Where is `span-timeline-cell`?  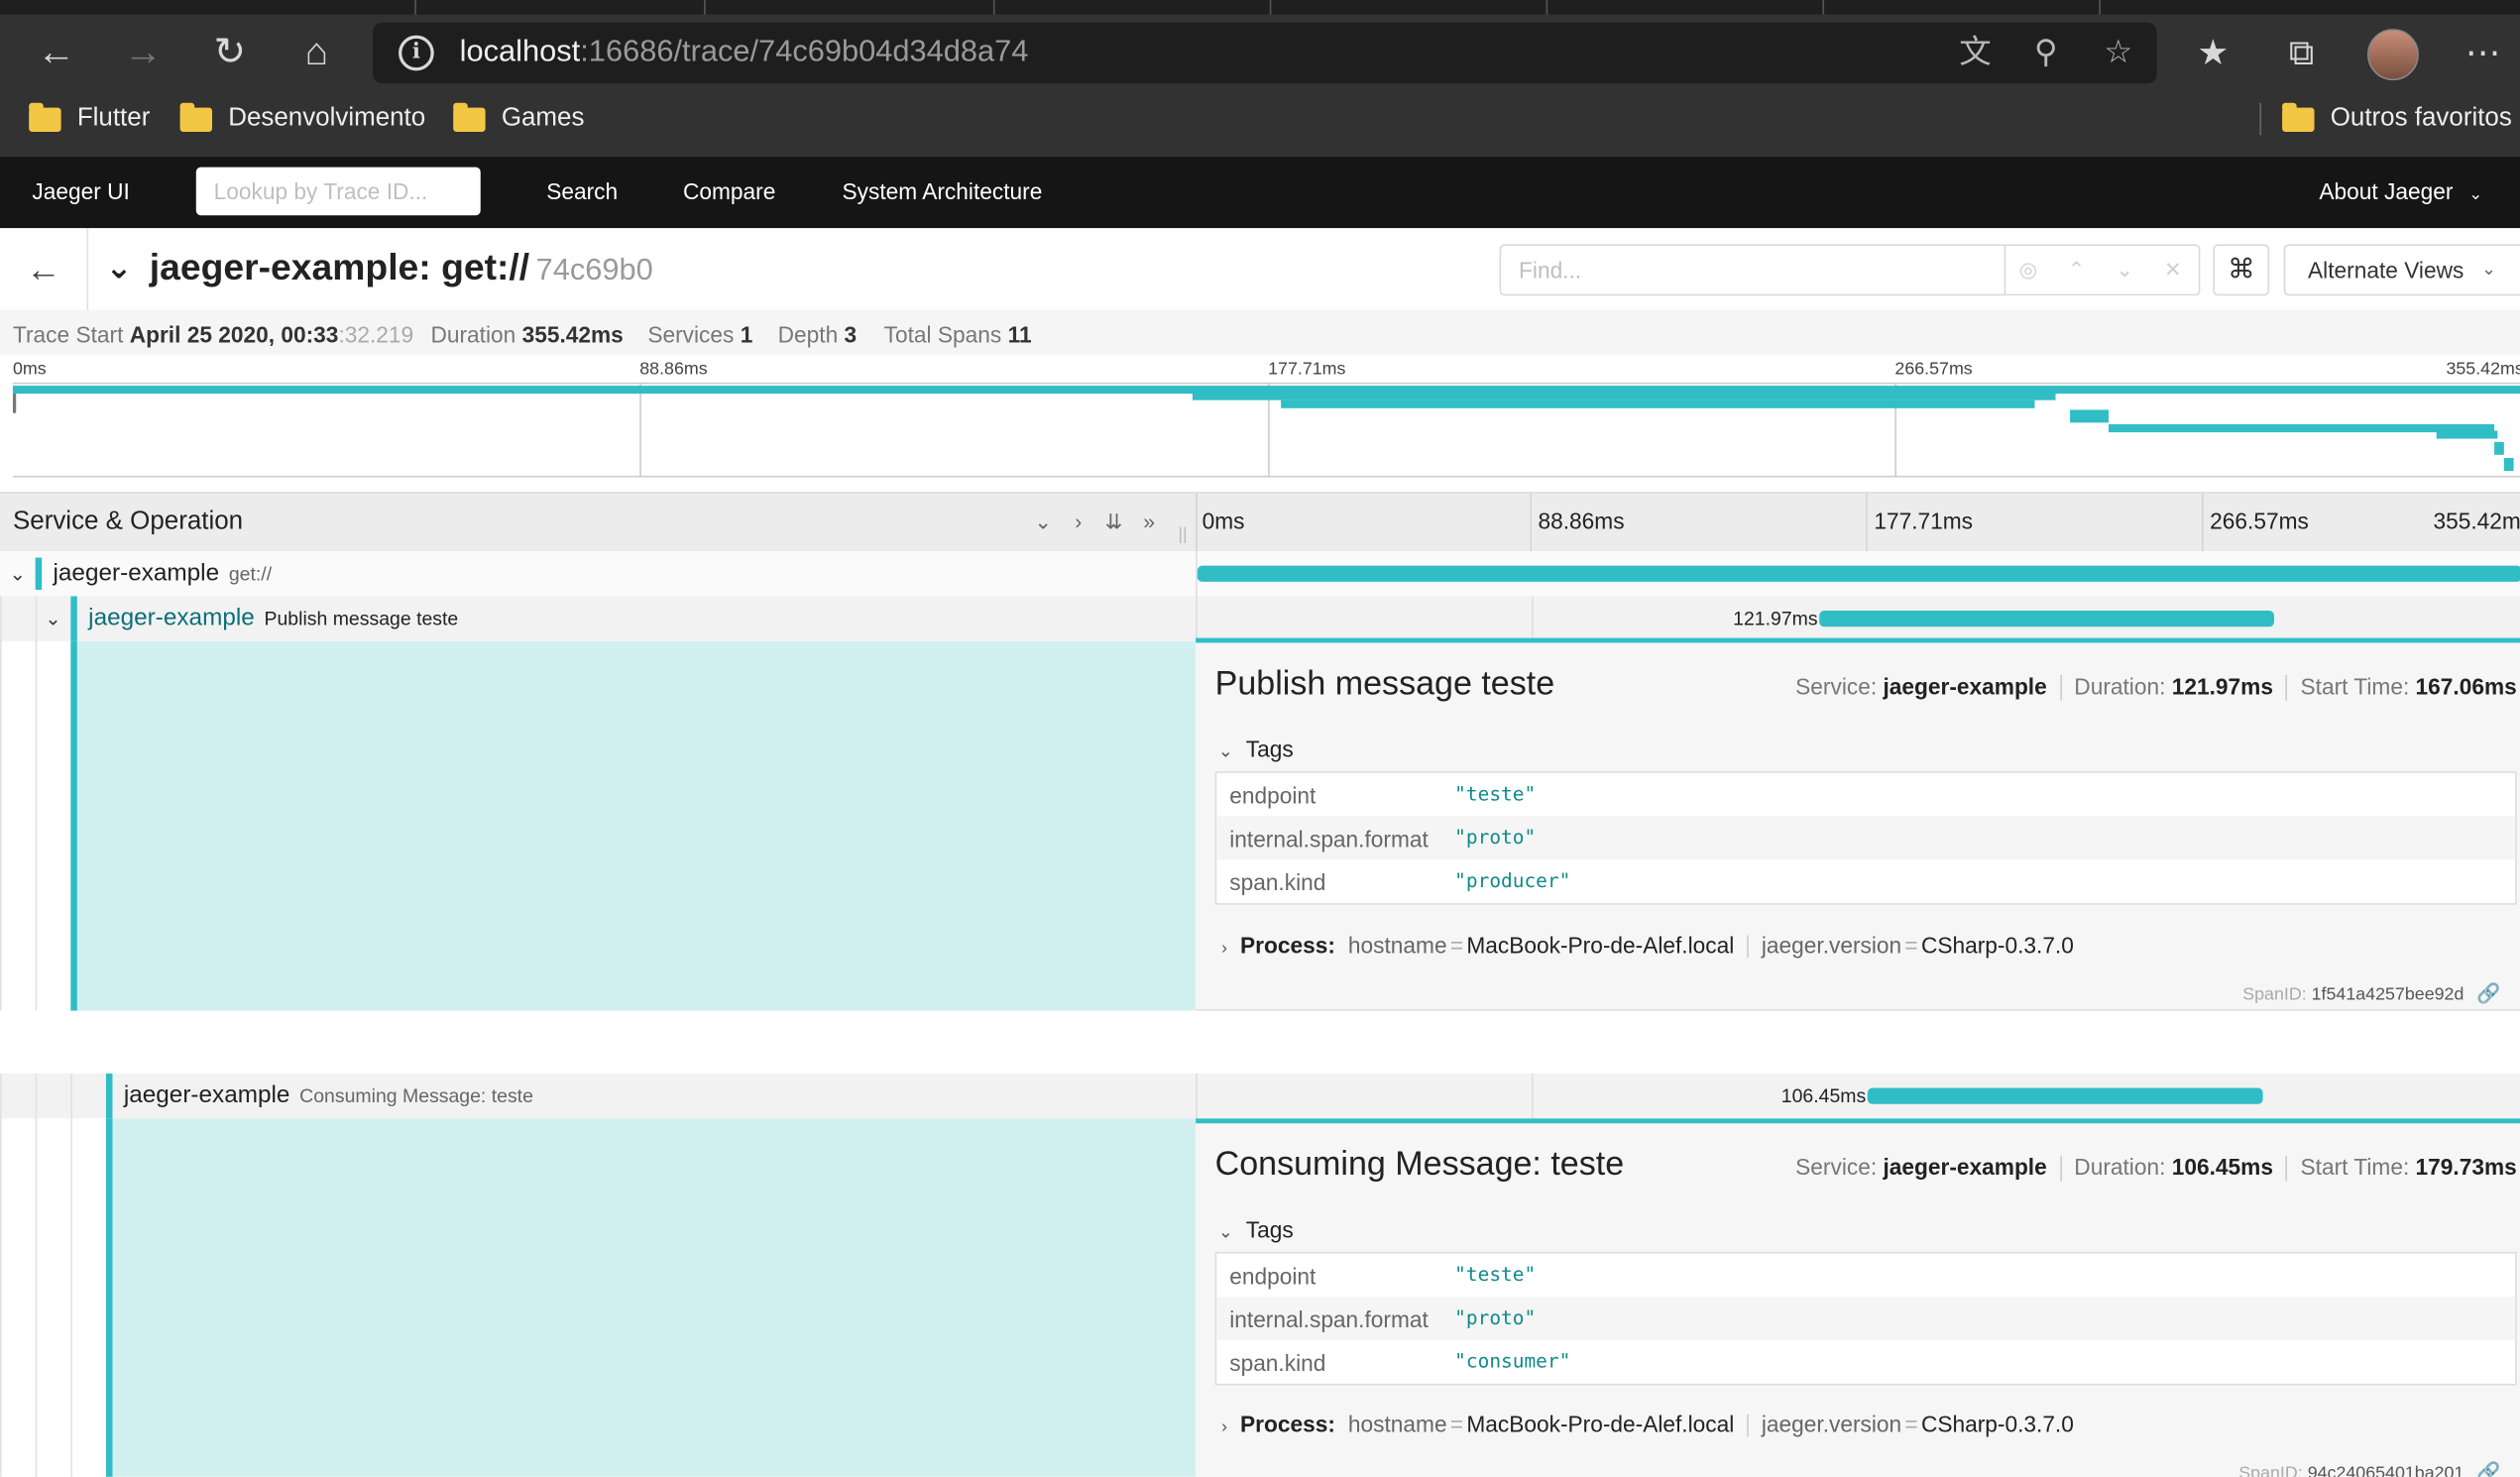 span-timeline-cell is located at coordinates (1858, 574).